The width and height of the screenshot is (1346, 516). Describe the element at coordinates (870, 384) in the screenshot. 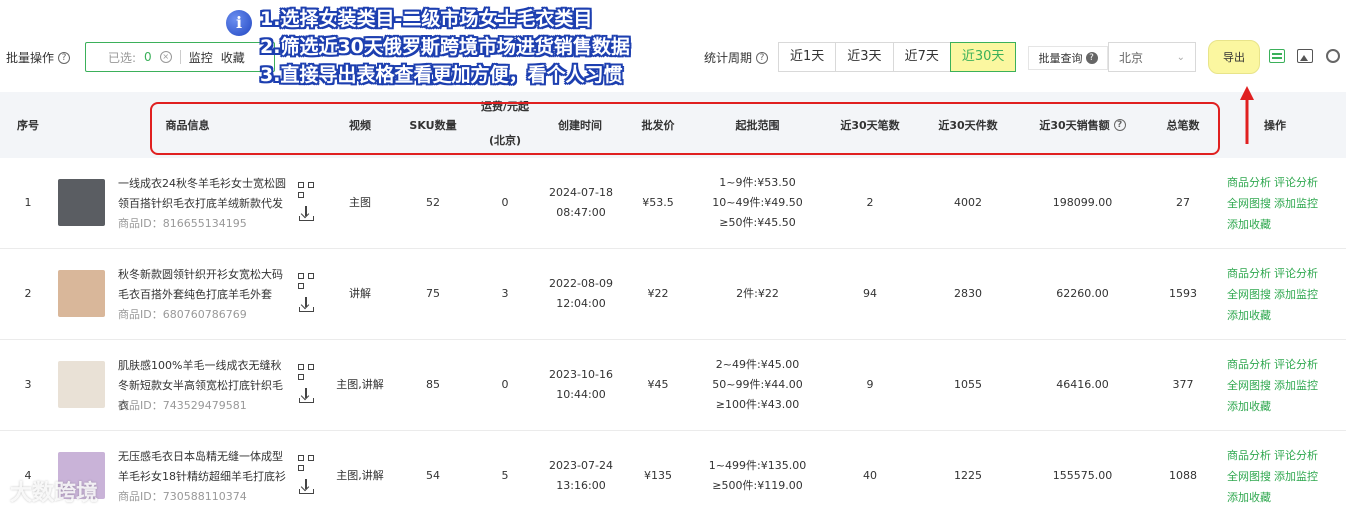

I see `orders-30d: 9` at that location.